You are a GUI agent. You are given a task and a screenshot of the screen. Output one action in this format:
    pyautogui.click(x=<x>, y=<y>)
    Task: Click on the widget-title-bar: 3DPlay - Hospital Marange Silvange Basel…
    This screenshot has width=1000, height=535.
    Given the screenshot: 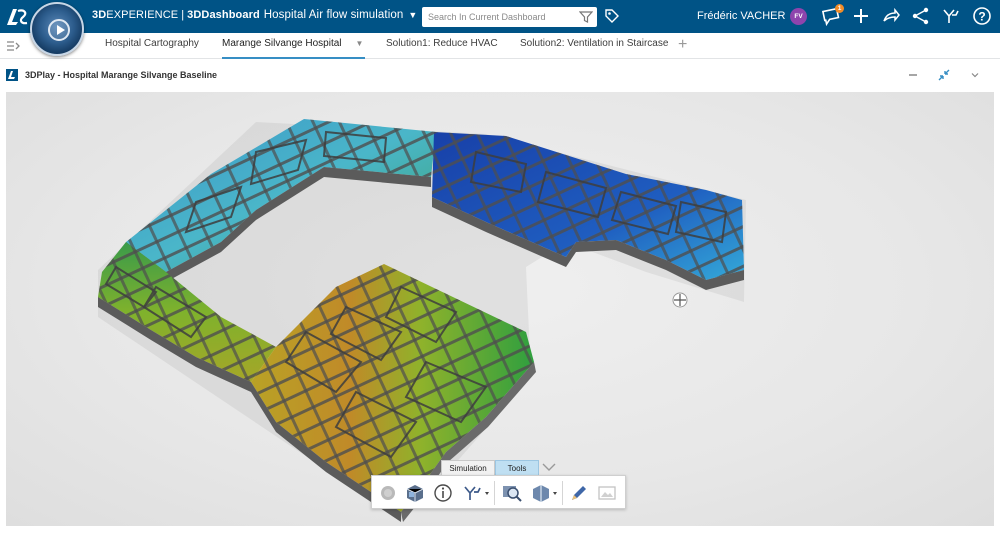 What is the action you would take?
    pyautogui.click(x=500, y=76)
    